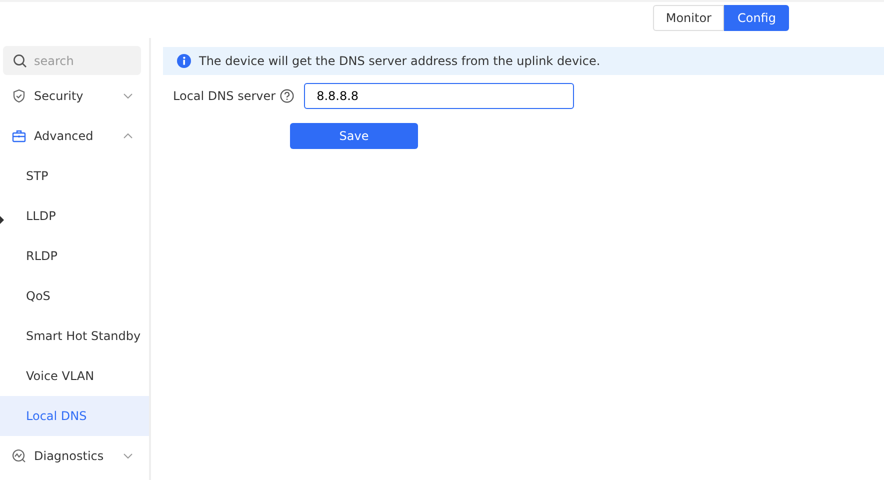  Describe the element at coordinates (184, 61) in the screenshot. I see `info-icon` at that location.